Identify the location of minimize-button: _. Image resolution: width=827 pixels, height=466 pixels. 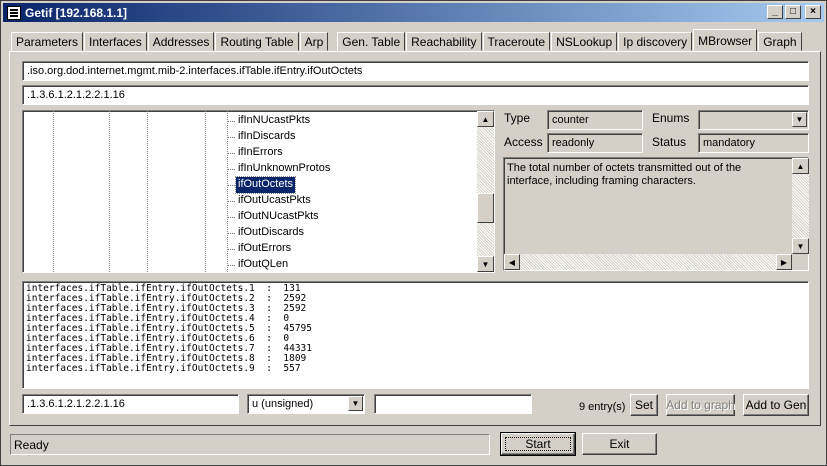
(775, 12).